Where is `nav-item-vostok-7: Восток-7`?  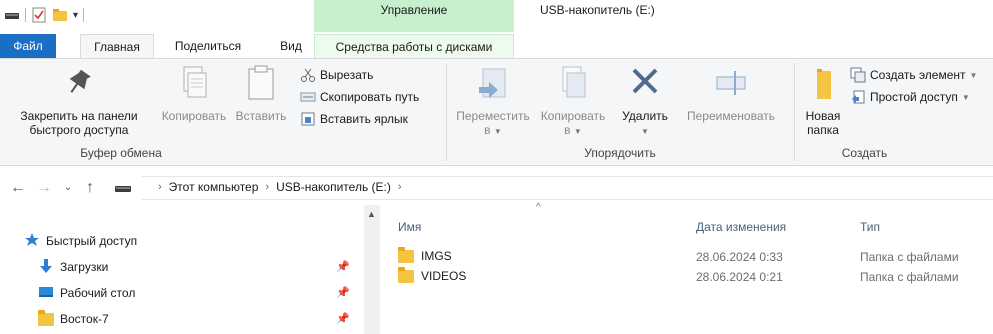
nav-item-vostok-7: Восток-7 is located at coordinates (73, 319).